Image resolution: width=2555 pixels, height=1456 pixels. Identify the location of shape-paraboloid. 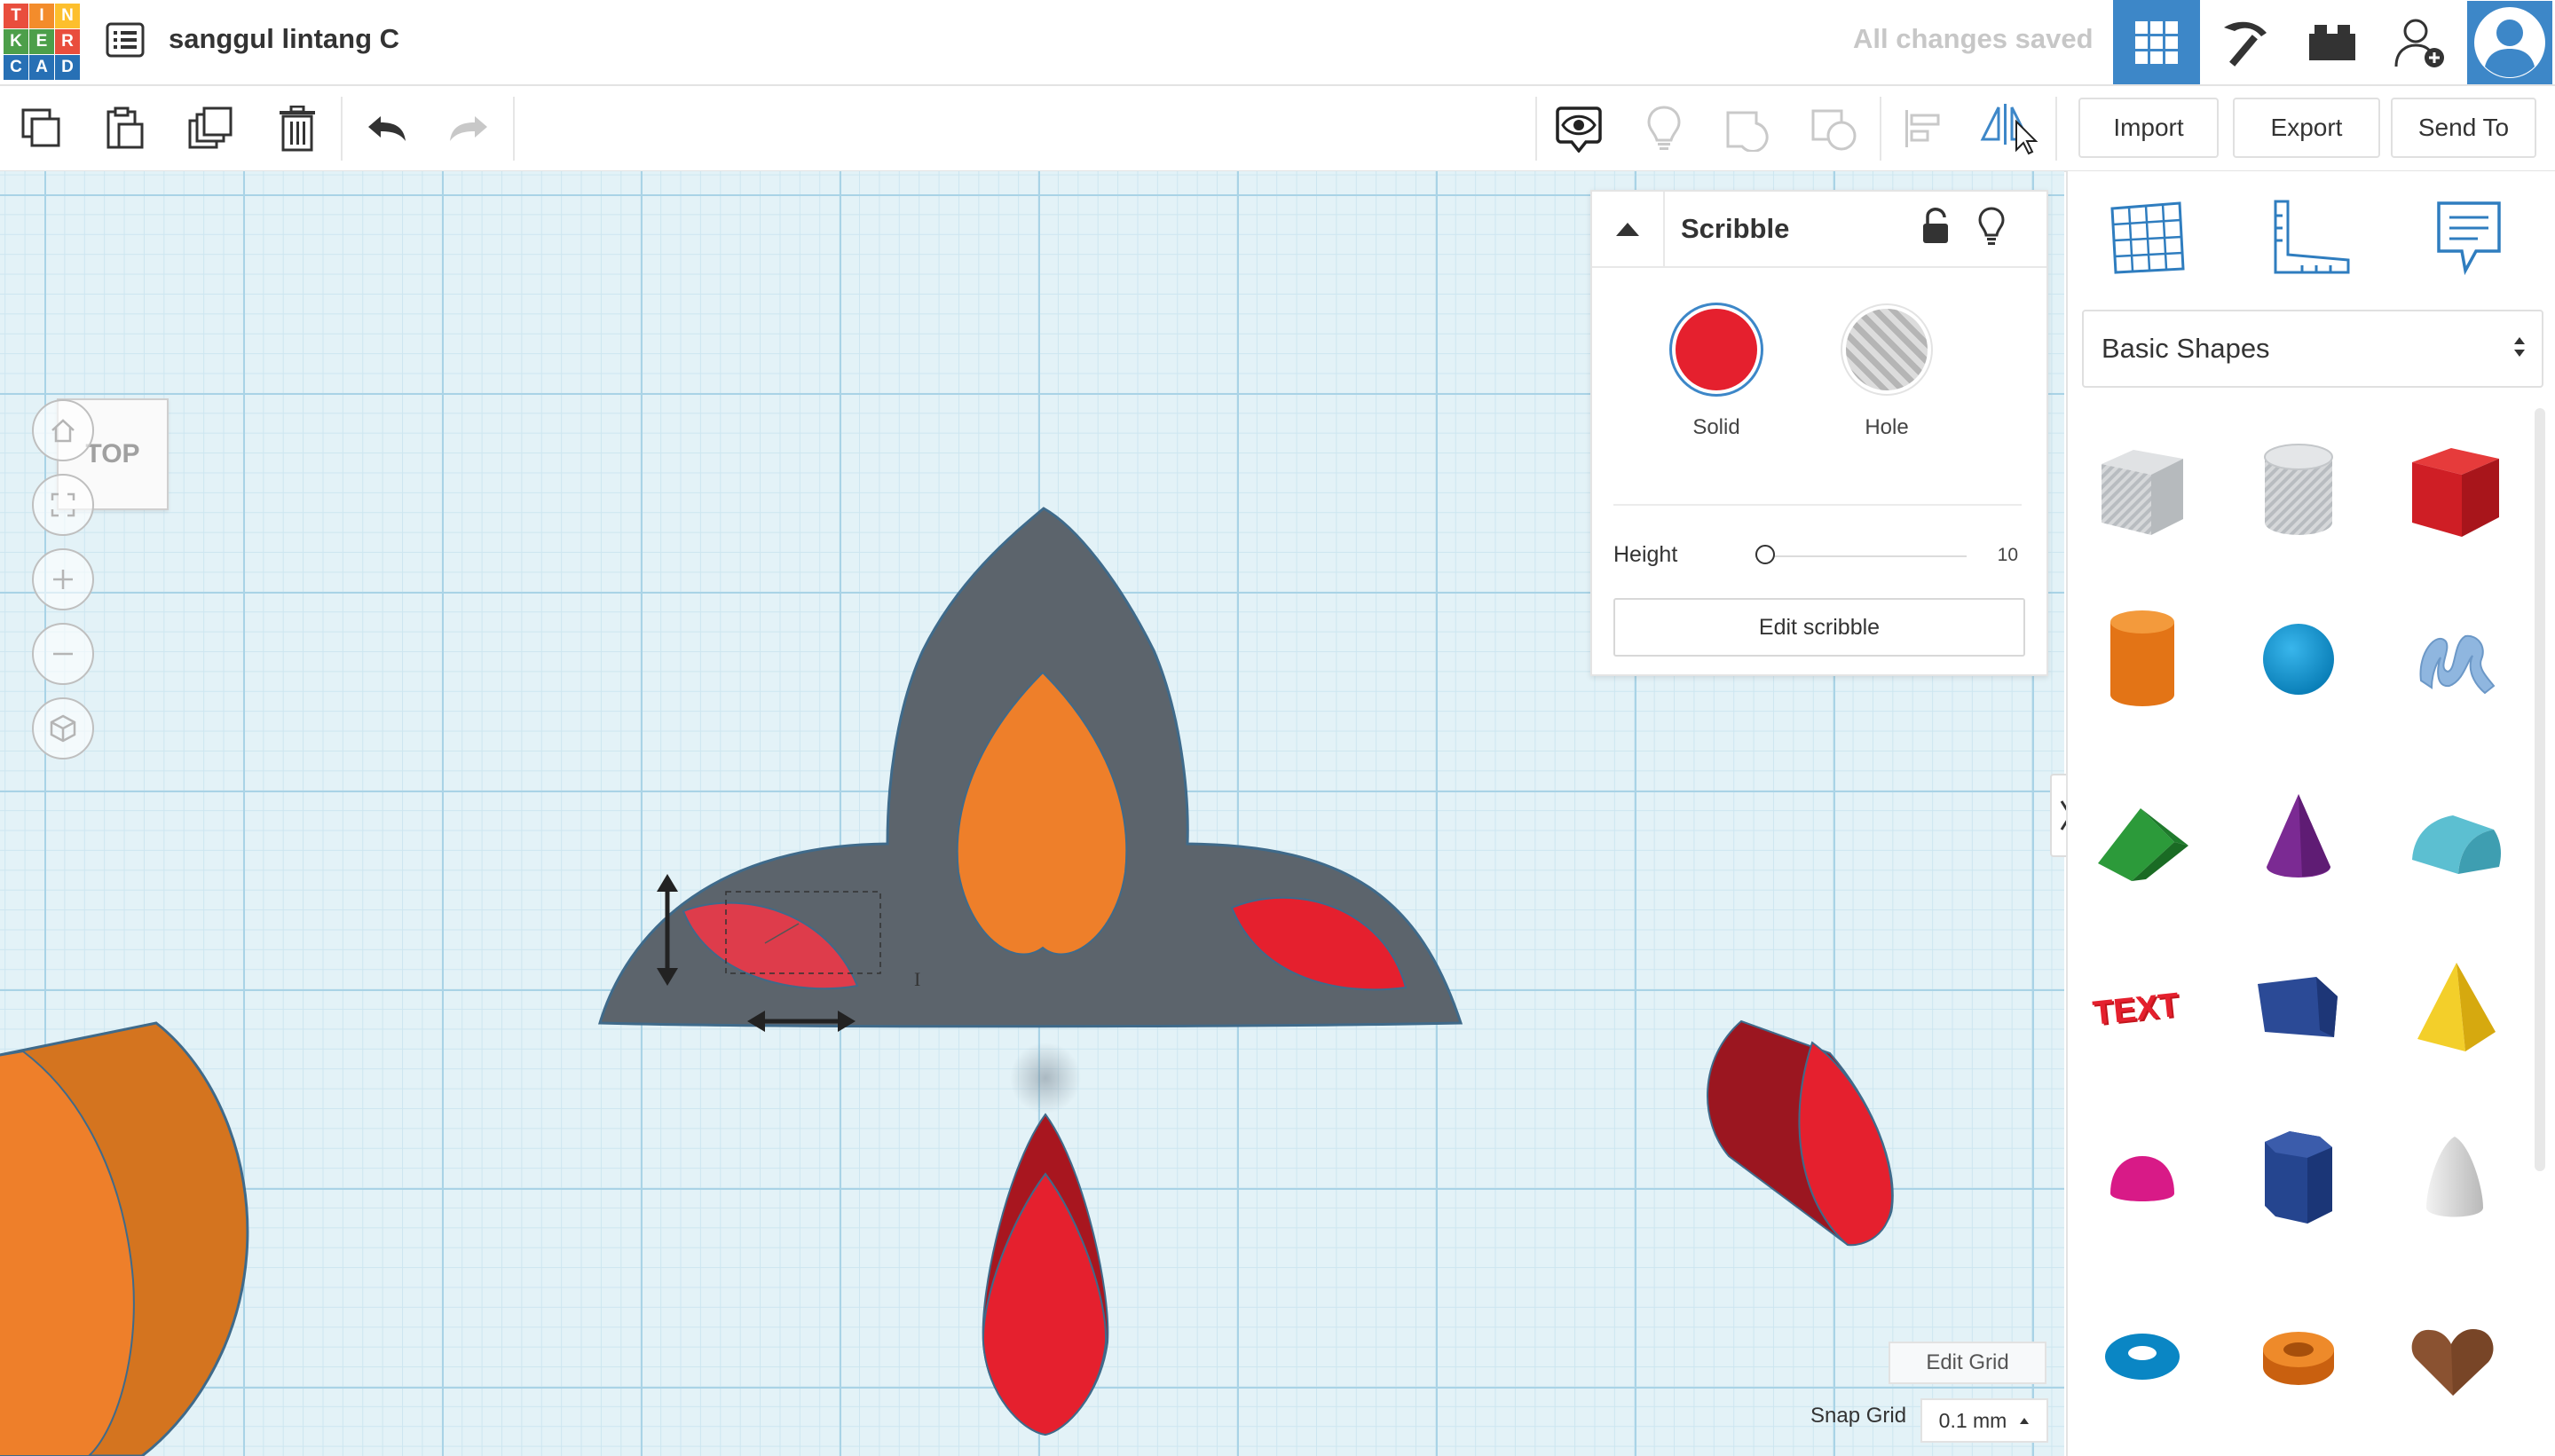
(2455, 1179).